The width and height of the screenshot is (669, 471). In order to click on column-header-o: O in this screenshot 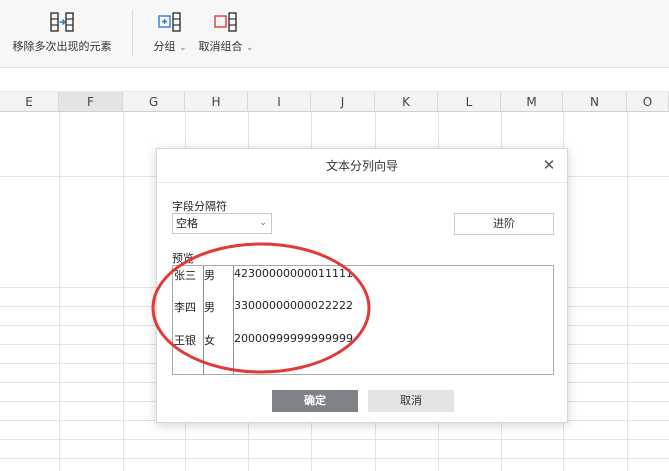, I will do `click(648, 102)`.